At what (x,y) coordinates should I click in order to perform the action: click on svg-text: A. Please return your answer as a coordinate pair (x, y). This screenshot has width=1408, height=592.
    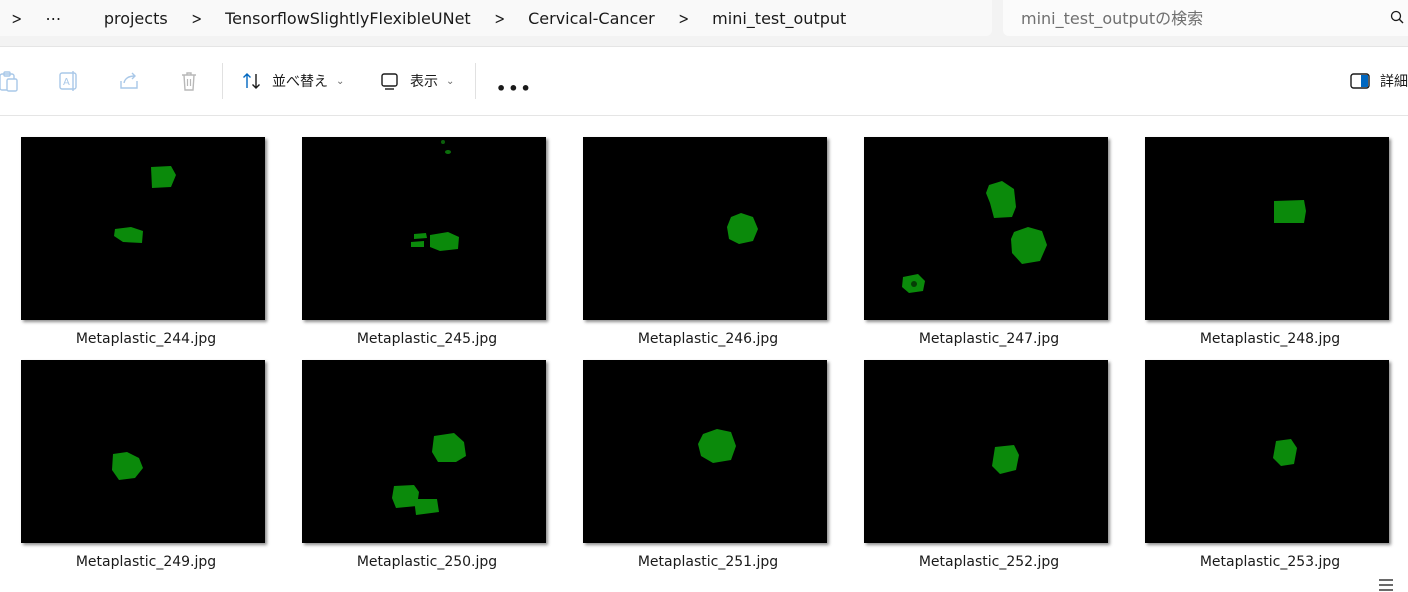
    Looking at the image, I should click on (66, 82).